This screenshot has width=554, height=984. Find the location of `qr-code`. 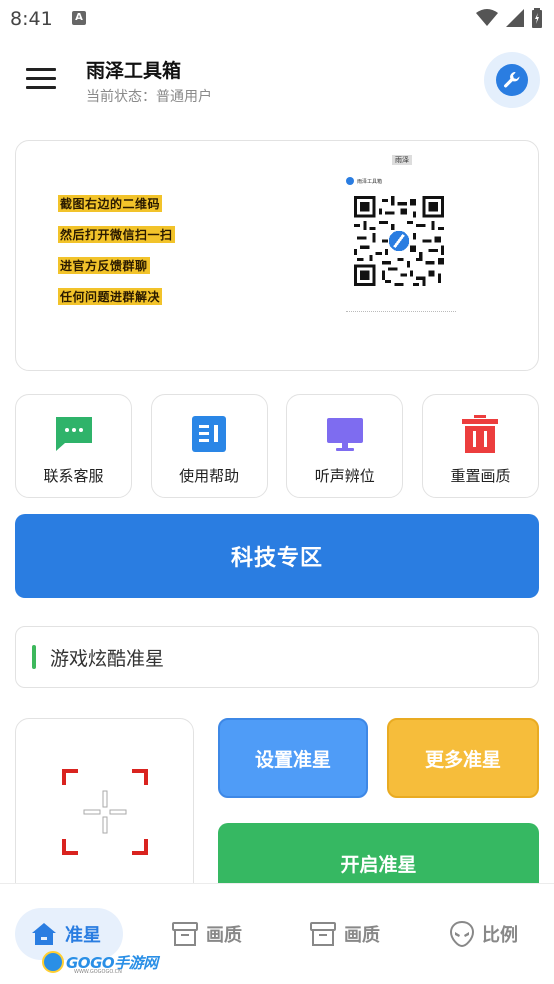

qr-code is located at coordinates (399, 241).